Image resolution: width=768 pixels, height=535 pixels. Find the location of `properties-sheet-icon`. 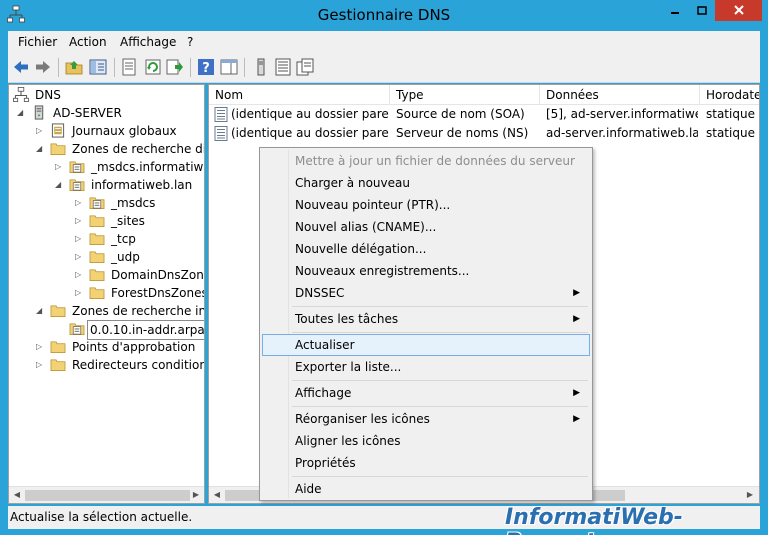

properties-sheet-icon is located at coordinates (129, 67).